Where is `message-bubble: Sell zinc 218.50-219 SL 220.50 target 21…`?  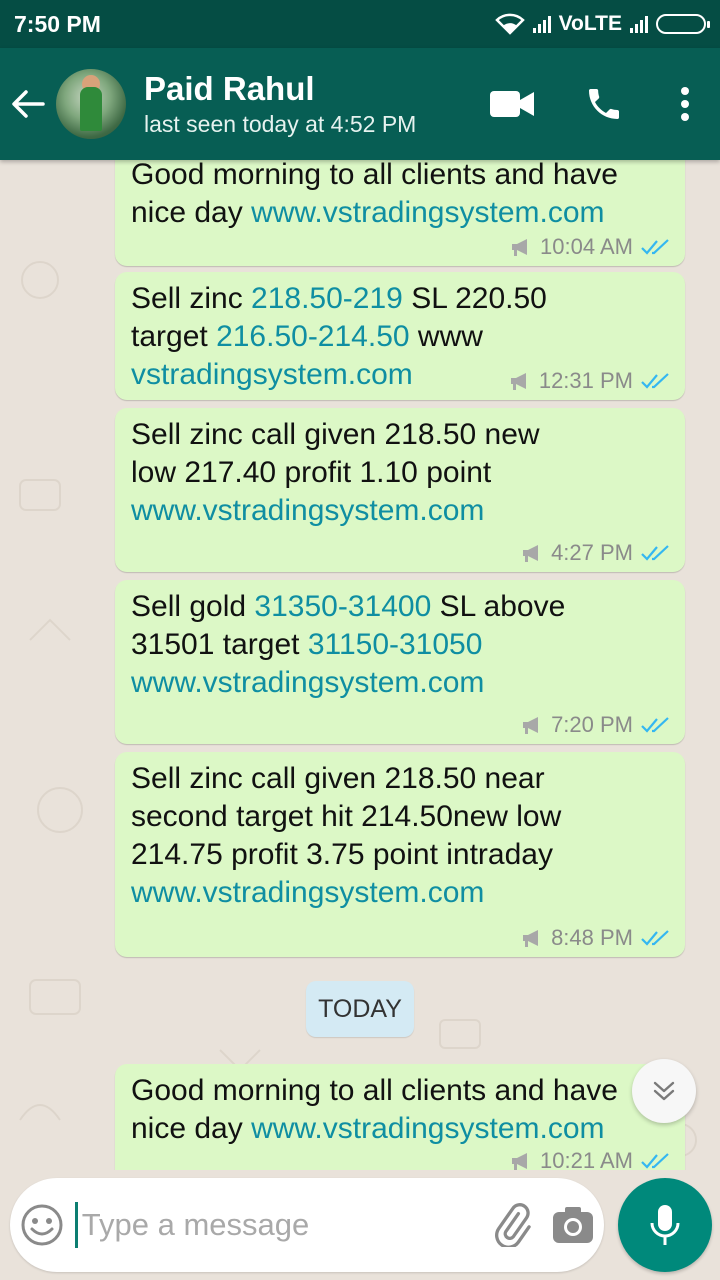
message-bubble: Sell zinc 218.50-219 SL 220.50 target 21… is located at coordinates (400, 336).